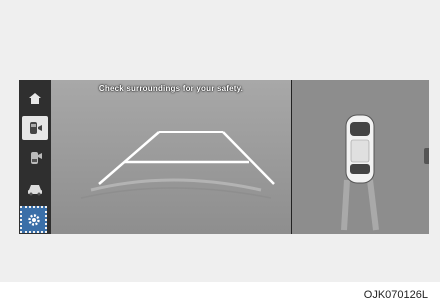 The height and width of the screenshot is (305, 440). What do you see at coordinates (395, 295) in the screenshot?
I see `figure-code: OJK070126L` at bounding box center [395, 295].